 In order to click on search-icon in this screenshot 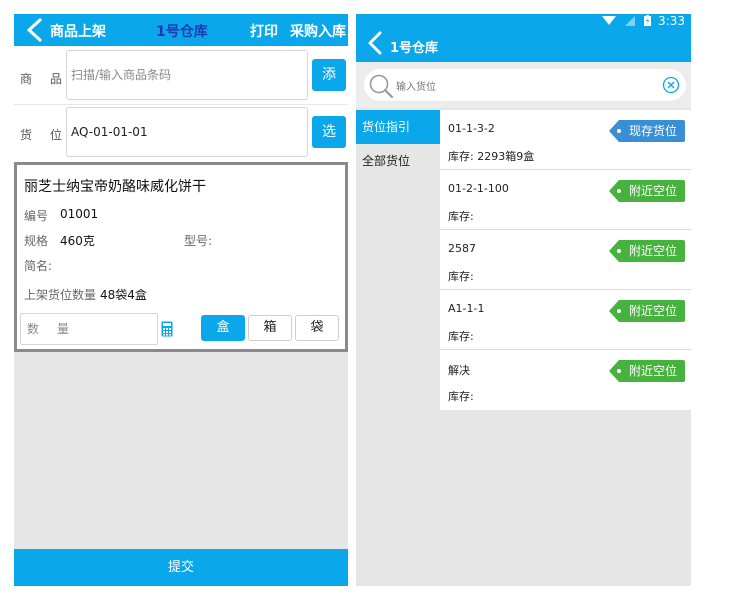, I will do `click(381, 86)`.